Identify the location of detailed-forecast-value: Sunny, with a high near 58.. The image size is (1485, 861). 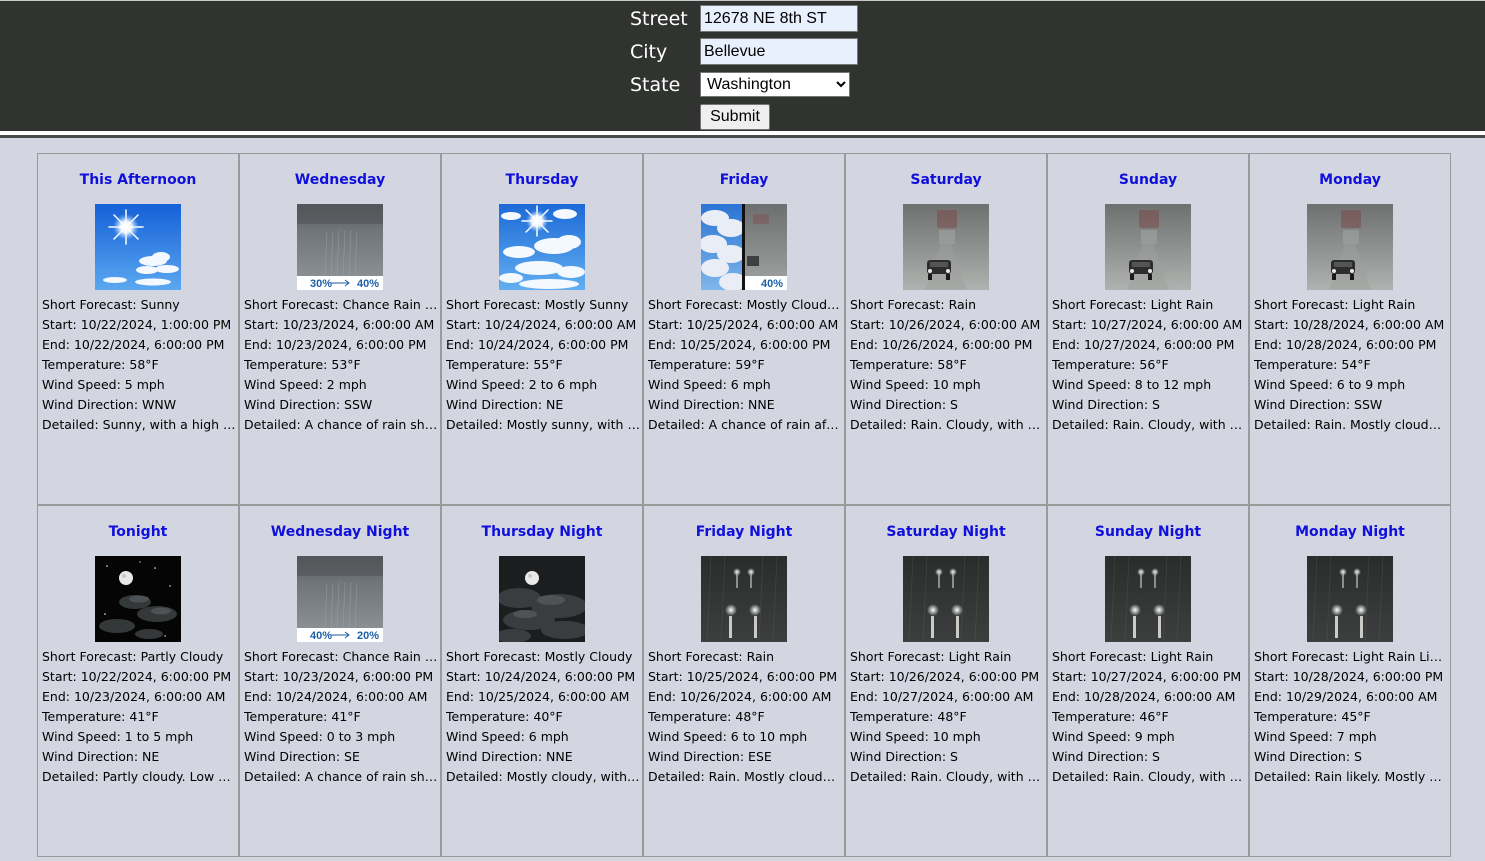
(169, 424).